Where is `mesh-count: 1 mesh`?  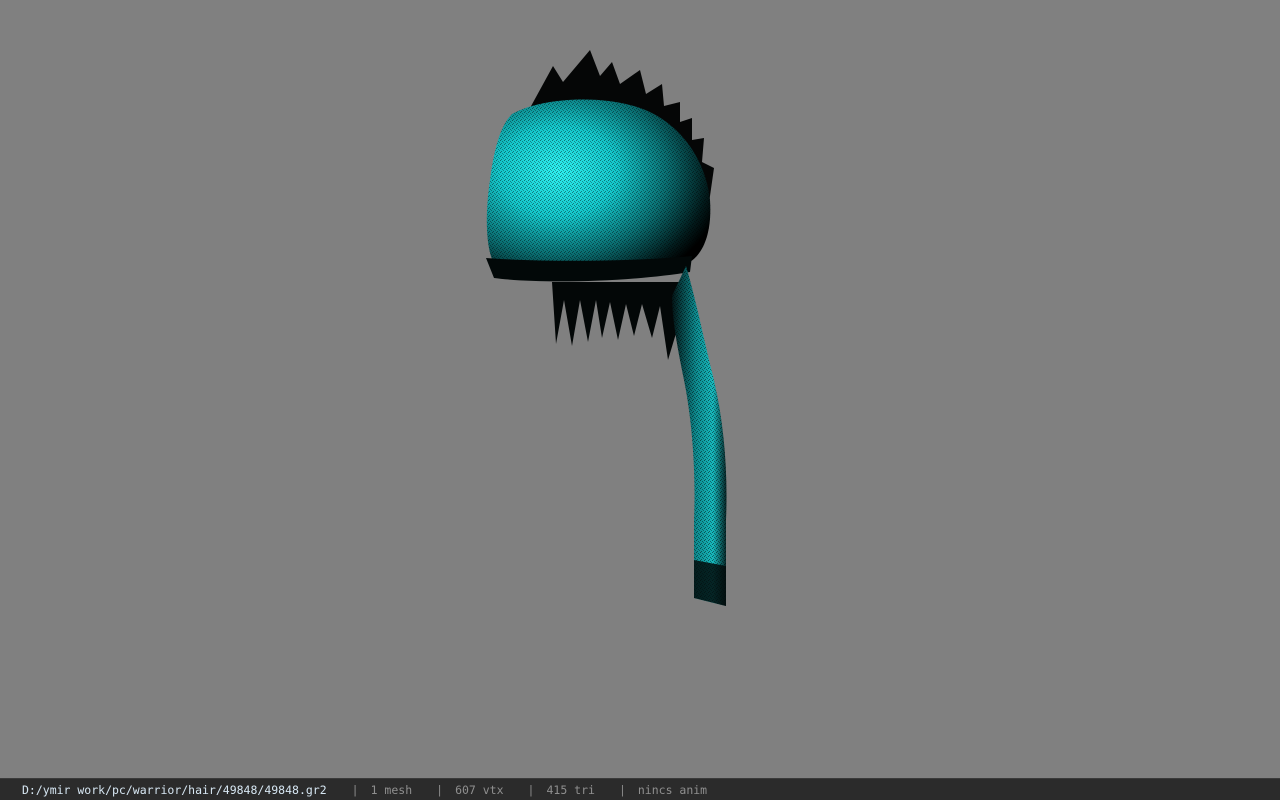
mesh-count: 1 mesh is located at coordinates (391, 789).